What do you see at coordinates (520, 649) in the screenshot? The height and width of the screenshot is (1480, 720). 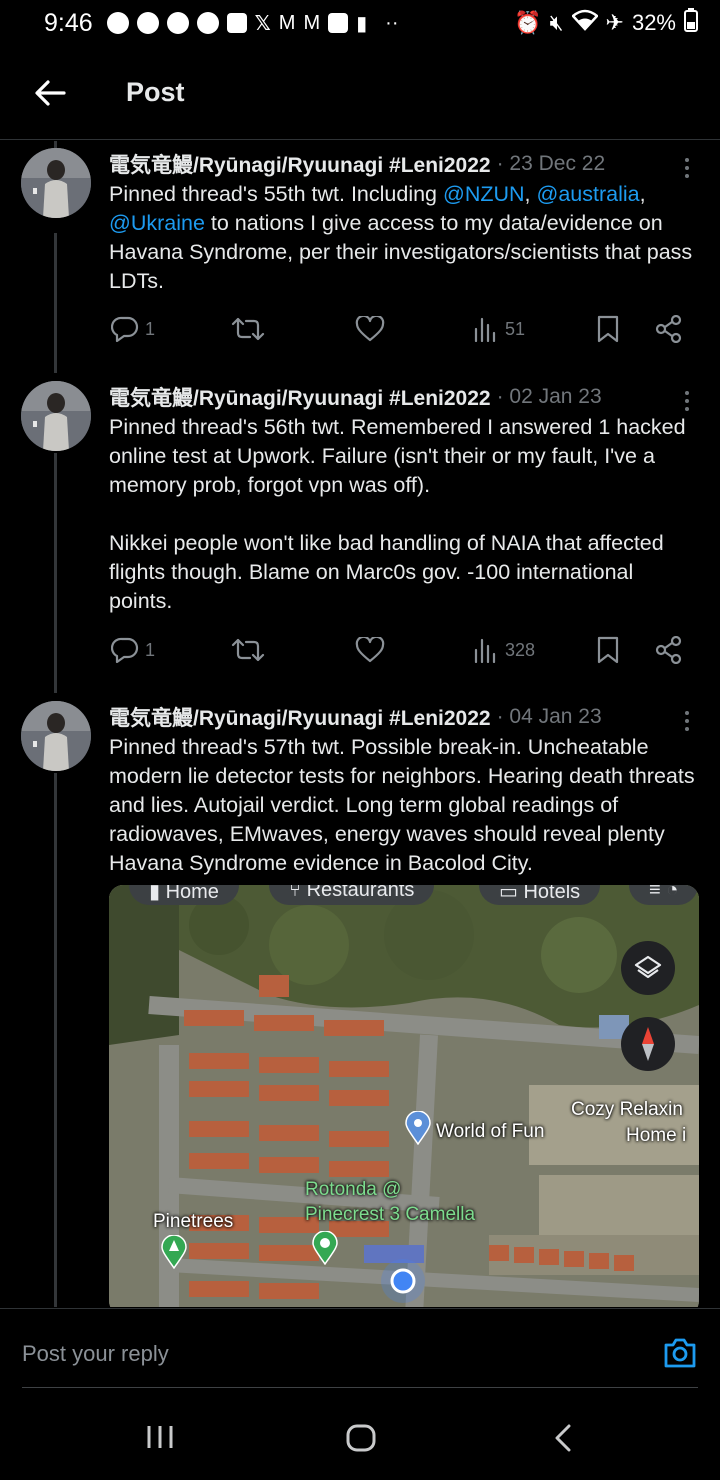 I see `view-count: 328` at bounding box center [520, 649].